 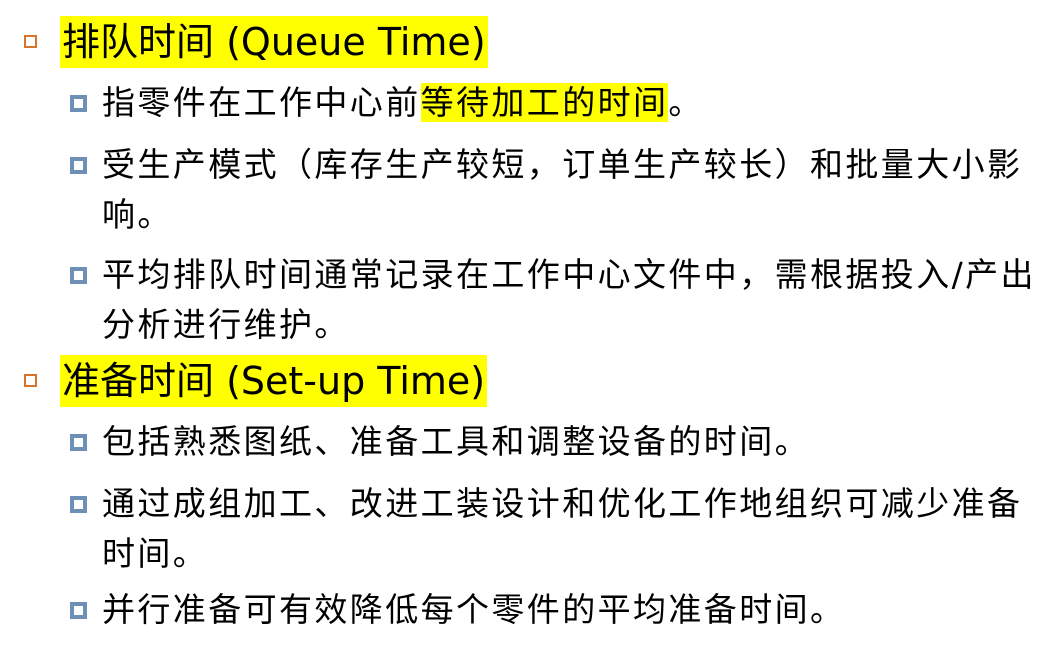 What do you see at coordinates (274, 42) in the screenshot?
I see `section-heading: 排队时间 (Queue Time)` at bounding box center [274, 42].